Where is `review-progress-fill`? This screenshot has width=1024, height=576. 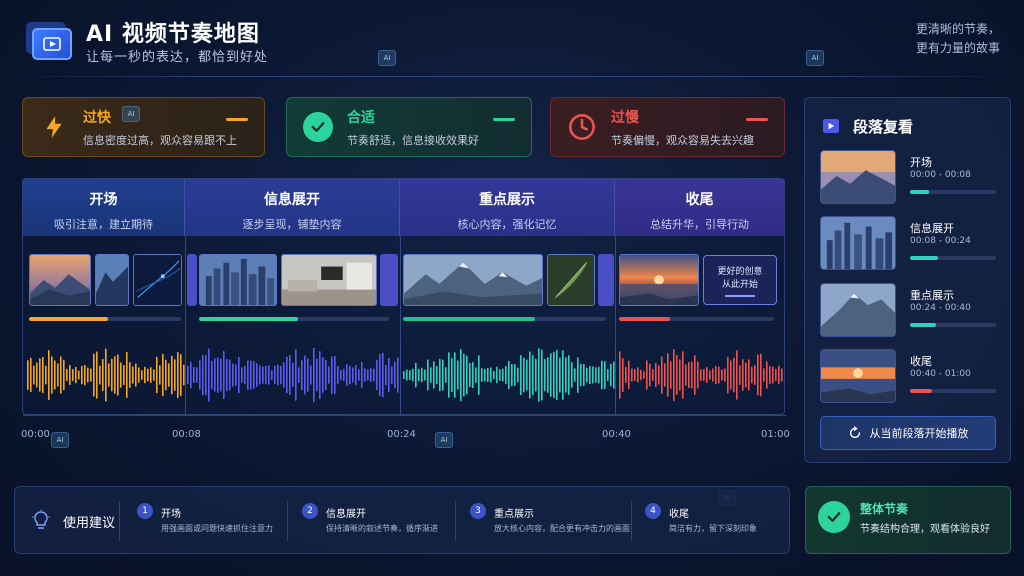
review-progress-fill is located at coordinates (924, 258).